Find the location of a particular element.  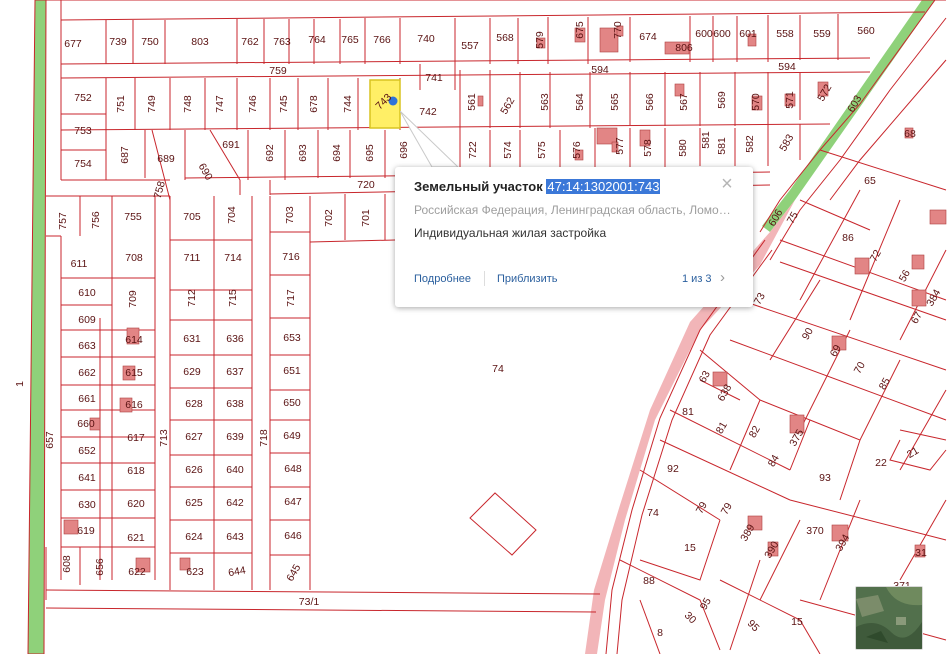

map-label: 709 is located at coordinates (133, 299).